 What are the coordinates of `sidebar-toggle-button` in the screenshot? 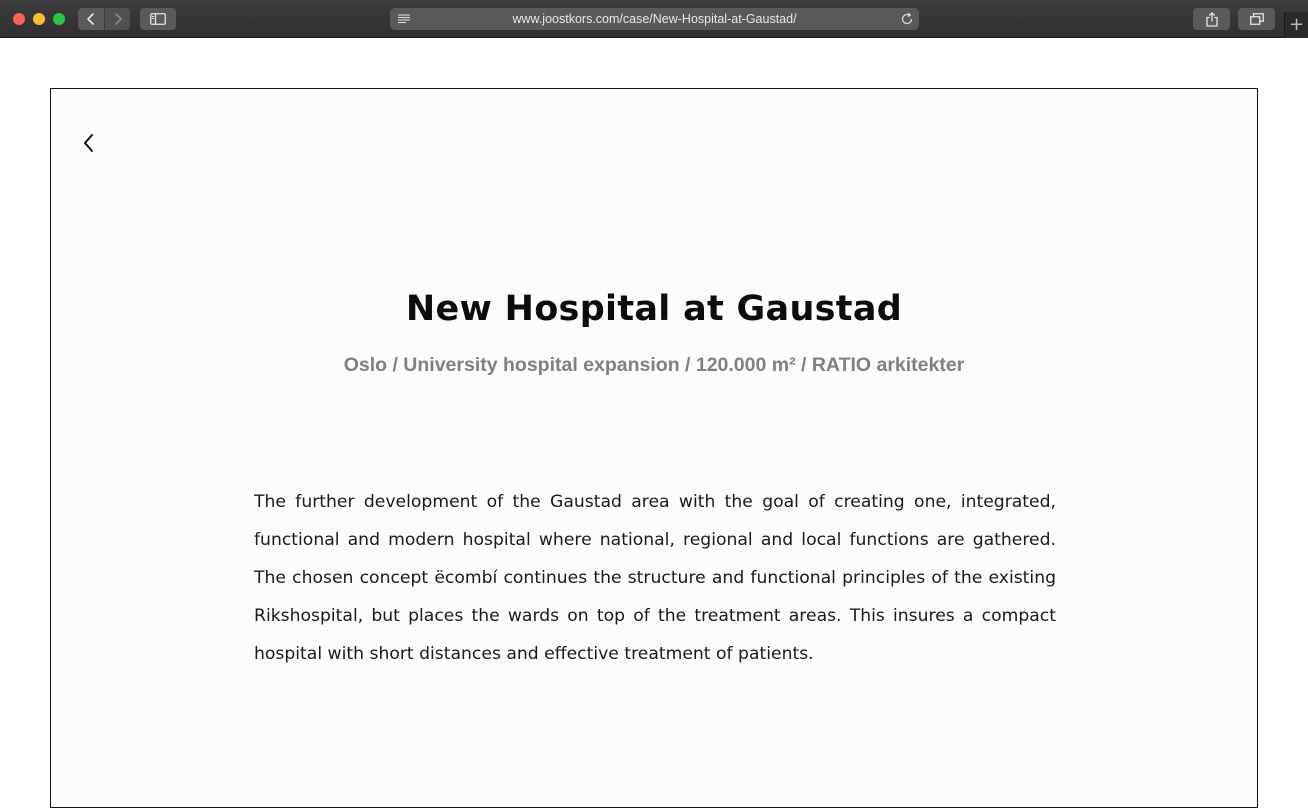 It's located at (158, 19).